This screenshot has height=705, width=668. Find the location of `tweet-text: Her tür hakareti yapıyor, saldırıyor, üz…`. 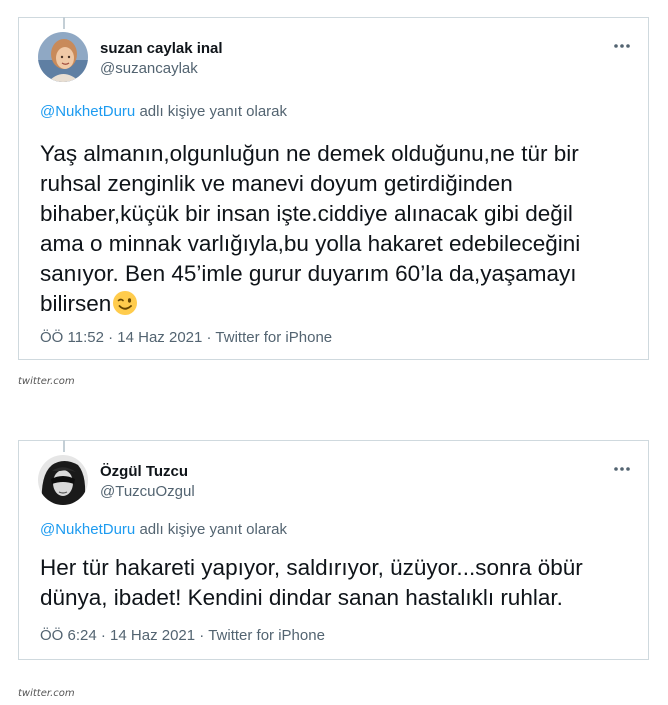

tweet-text: Her tür hakareti yapıyor, saldırıyor, üz… is located at coordinates (340, 583).